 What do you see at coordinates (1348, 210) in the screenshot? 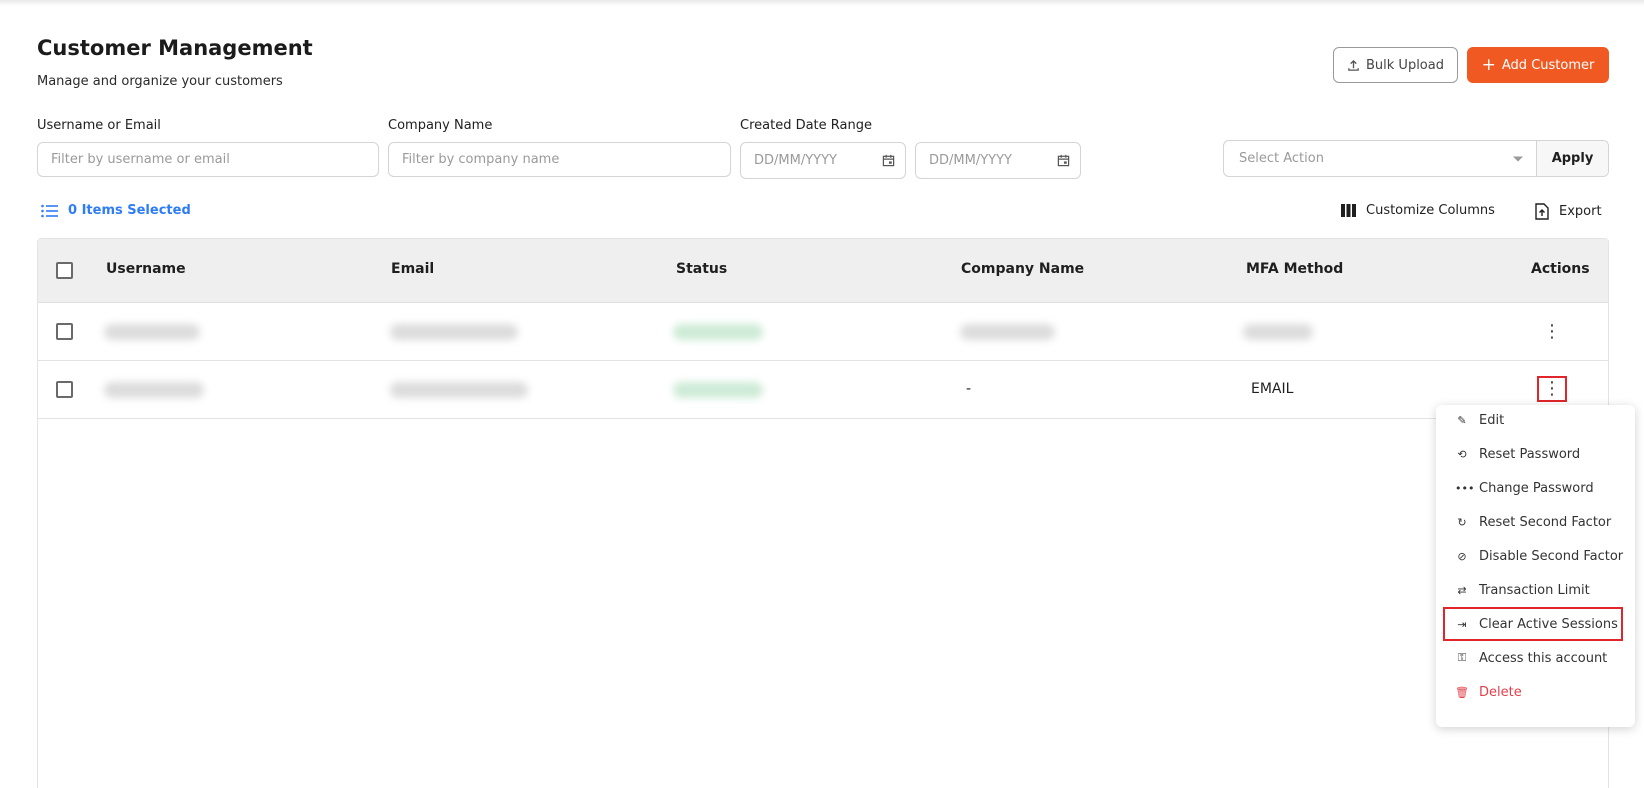
I see `columns-icon` at bounding box center [1348, 210].